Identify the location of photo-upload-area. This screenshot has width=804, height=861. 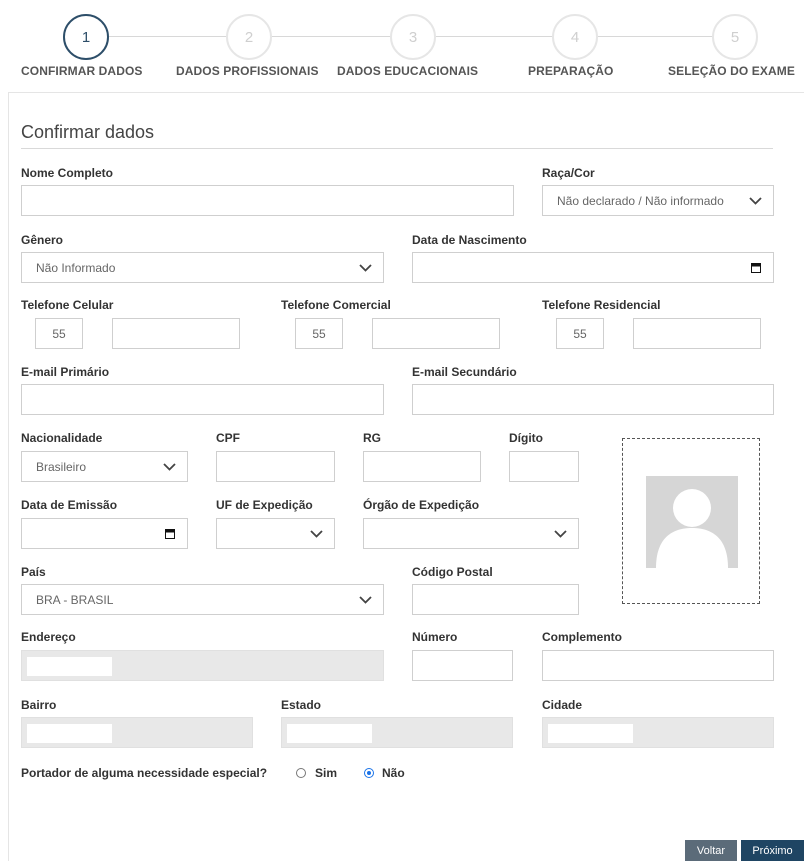
(691, 521).